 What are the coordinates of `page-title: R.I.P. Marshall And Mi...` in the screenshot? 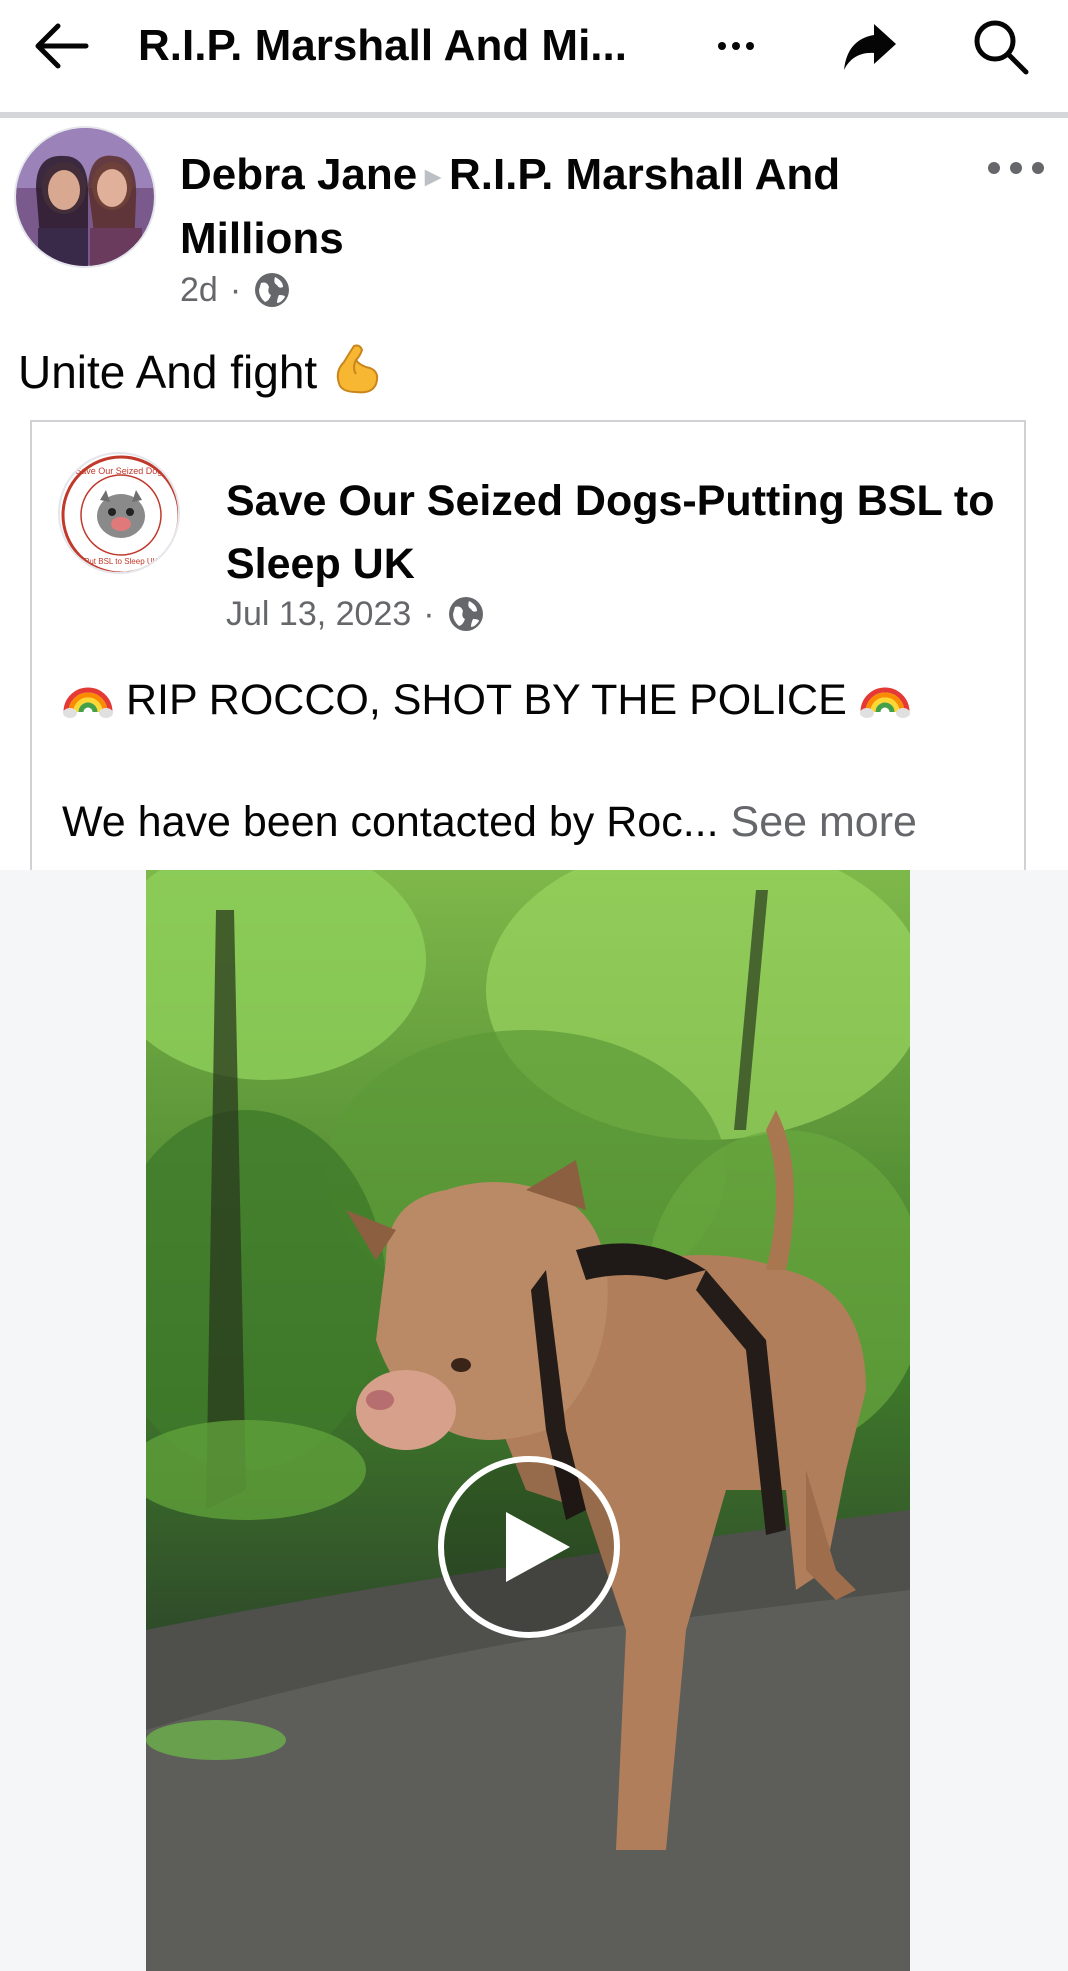 It's located at (382, 45).